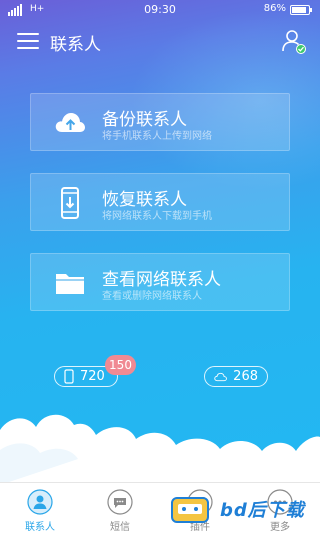 The image size is (320, 533). What do you see at coordinates (28, 41) in the screenshot?
I see `hamburger-menu-icon` at bounding box center [28, 41].